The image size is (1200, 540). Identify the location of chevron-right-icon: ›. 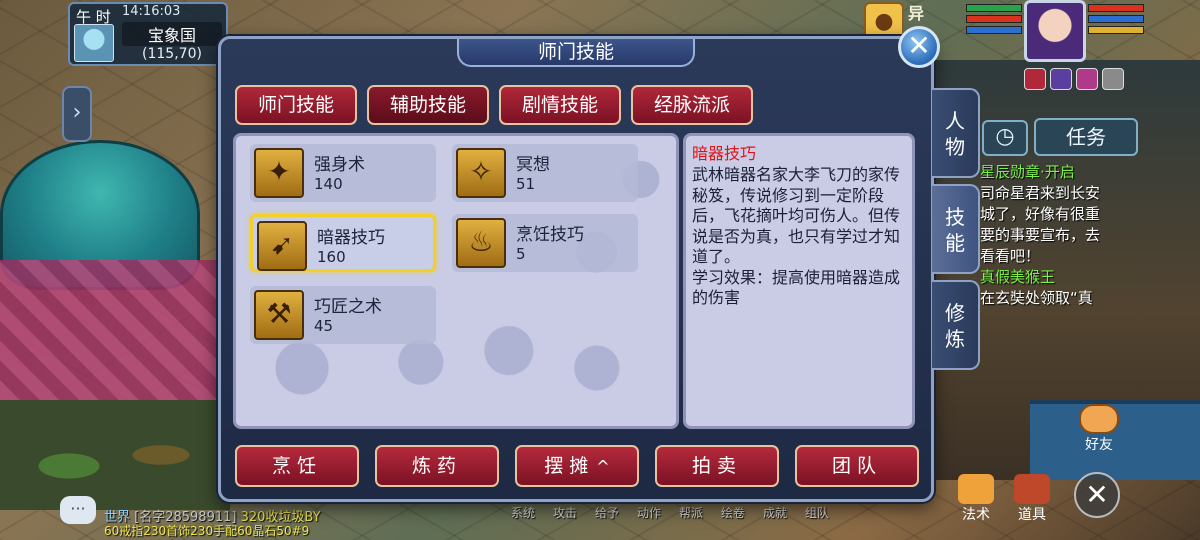
(77, 112).